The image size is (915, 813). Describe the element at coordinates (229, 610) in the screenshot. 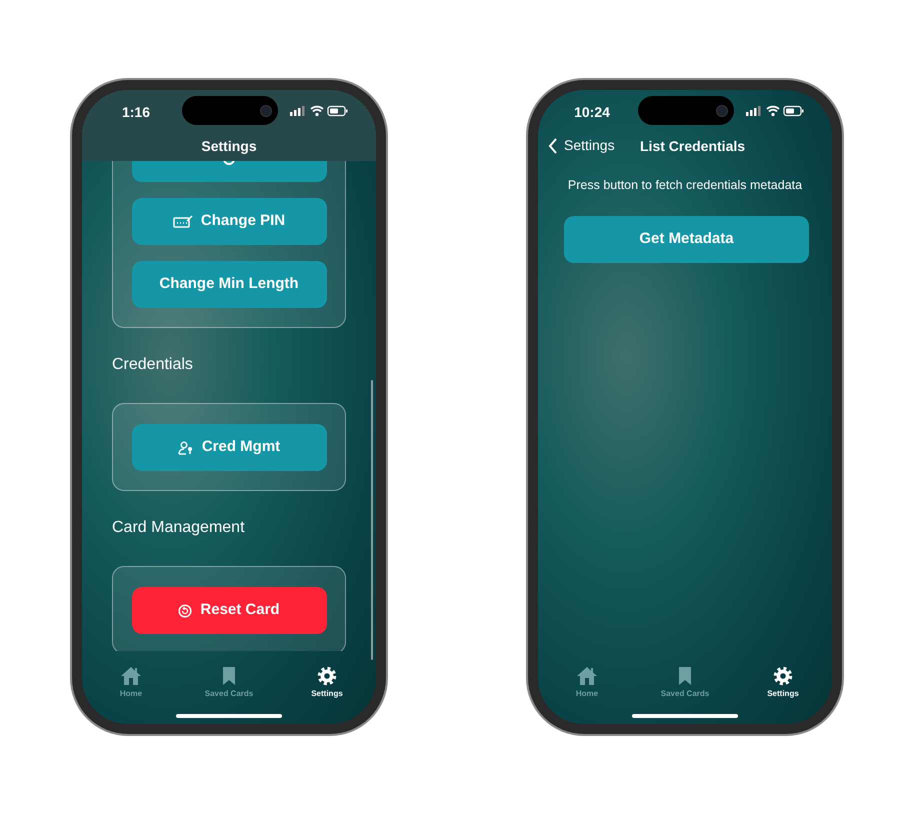

I see `action-button: Reset Card` at that location.